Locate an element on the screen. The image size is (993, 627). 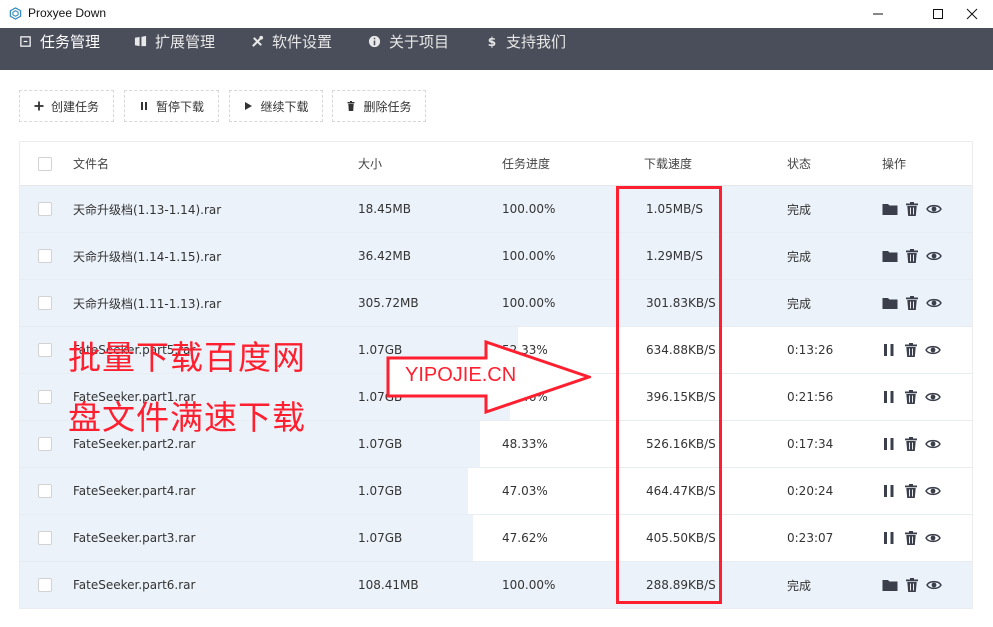
nav-tab-about: 关于项目 is located at coordinates (408, 41).